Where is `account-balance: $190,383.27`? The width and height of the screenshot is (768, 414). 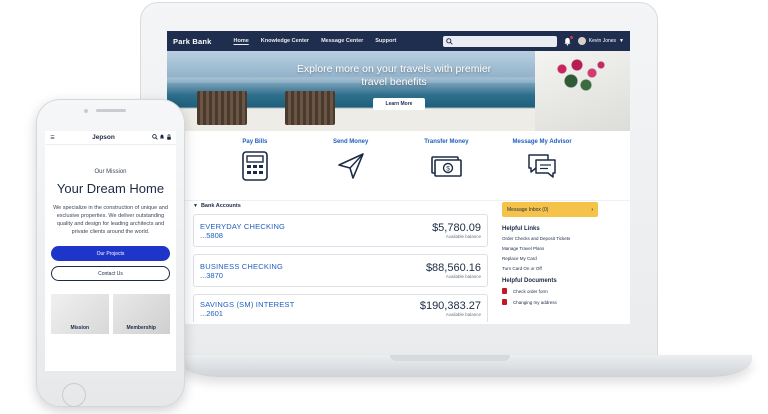
account-balance: $190,383.27 is located at coordinates (450, 306).